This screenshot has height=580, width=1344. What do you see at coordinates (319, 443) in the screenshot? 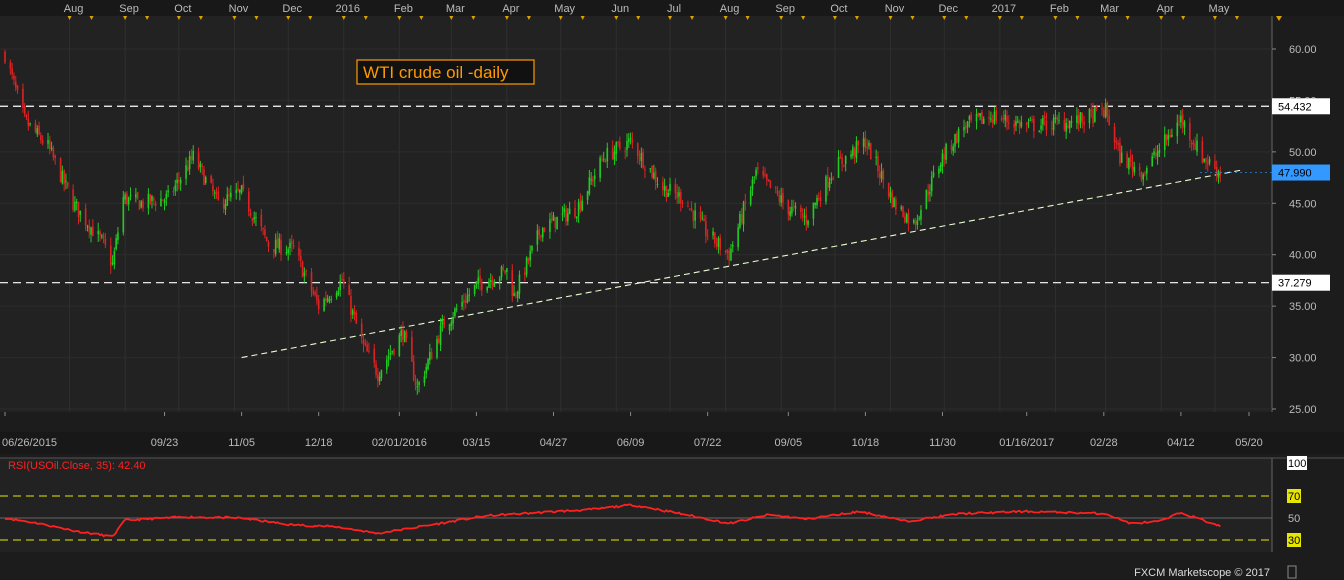
I see `date-tick-label: 12/18` at bounding box center [319, 443].